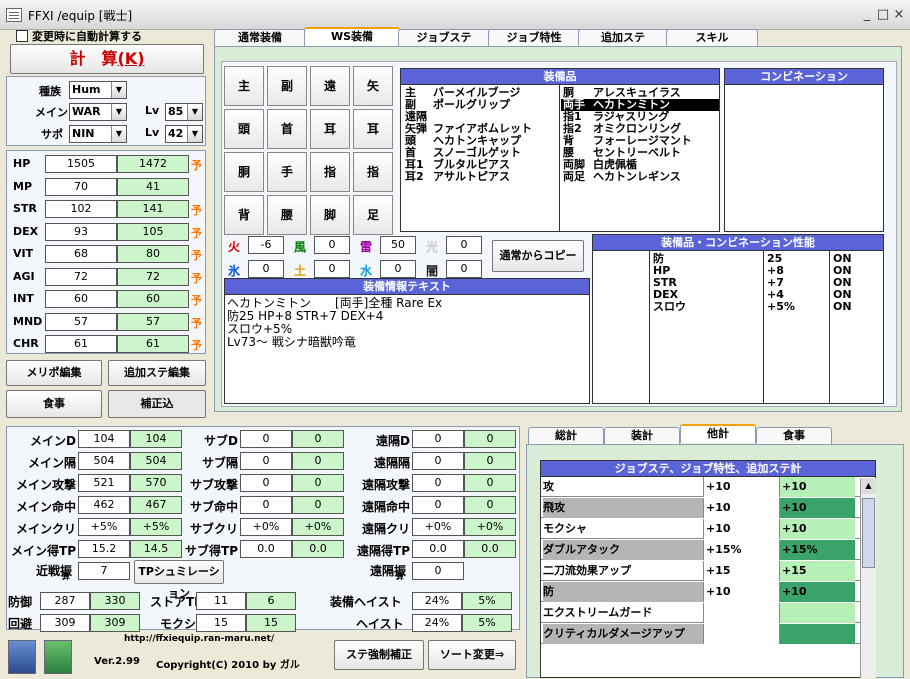  I want to click on battle-stat-base: 104, so click(104, 439).